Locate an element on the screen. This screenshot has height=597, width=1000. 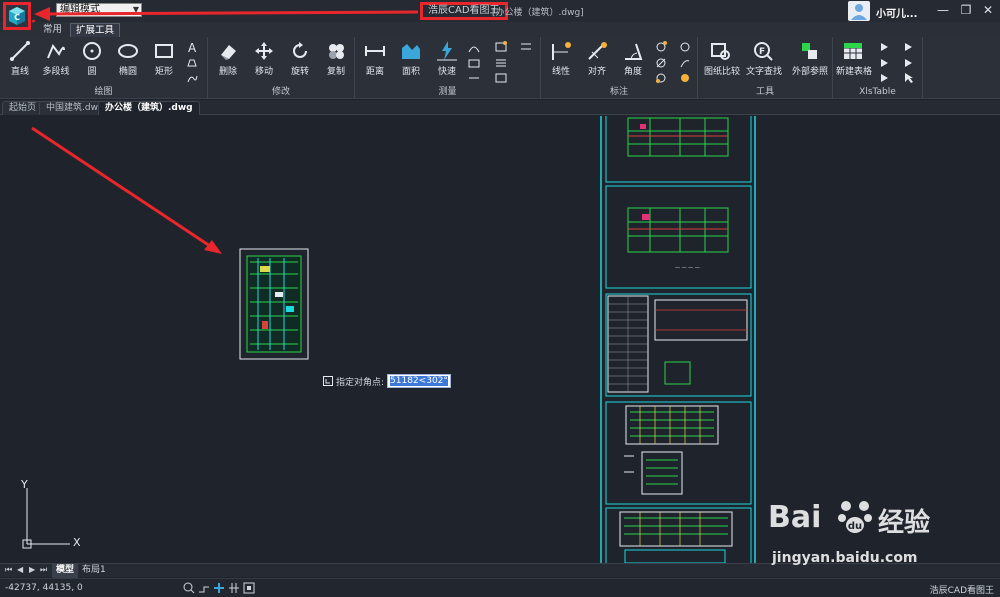
svg-text: A is located at coordinates (192, 47).